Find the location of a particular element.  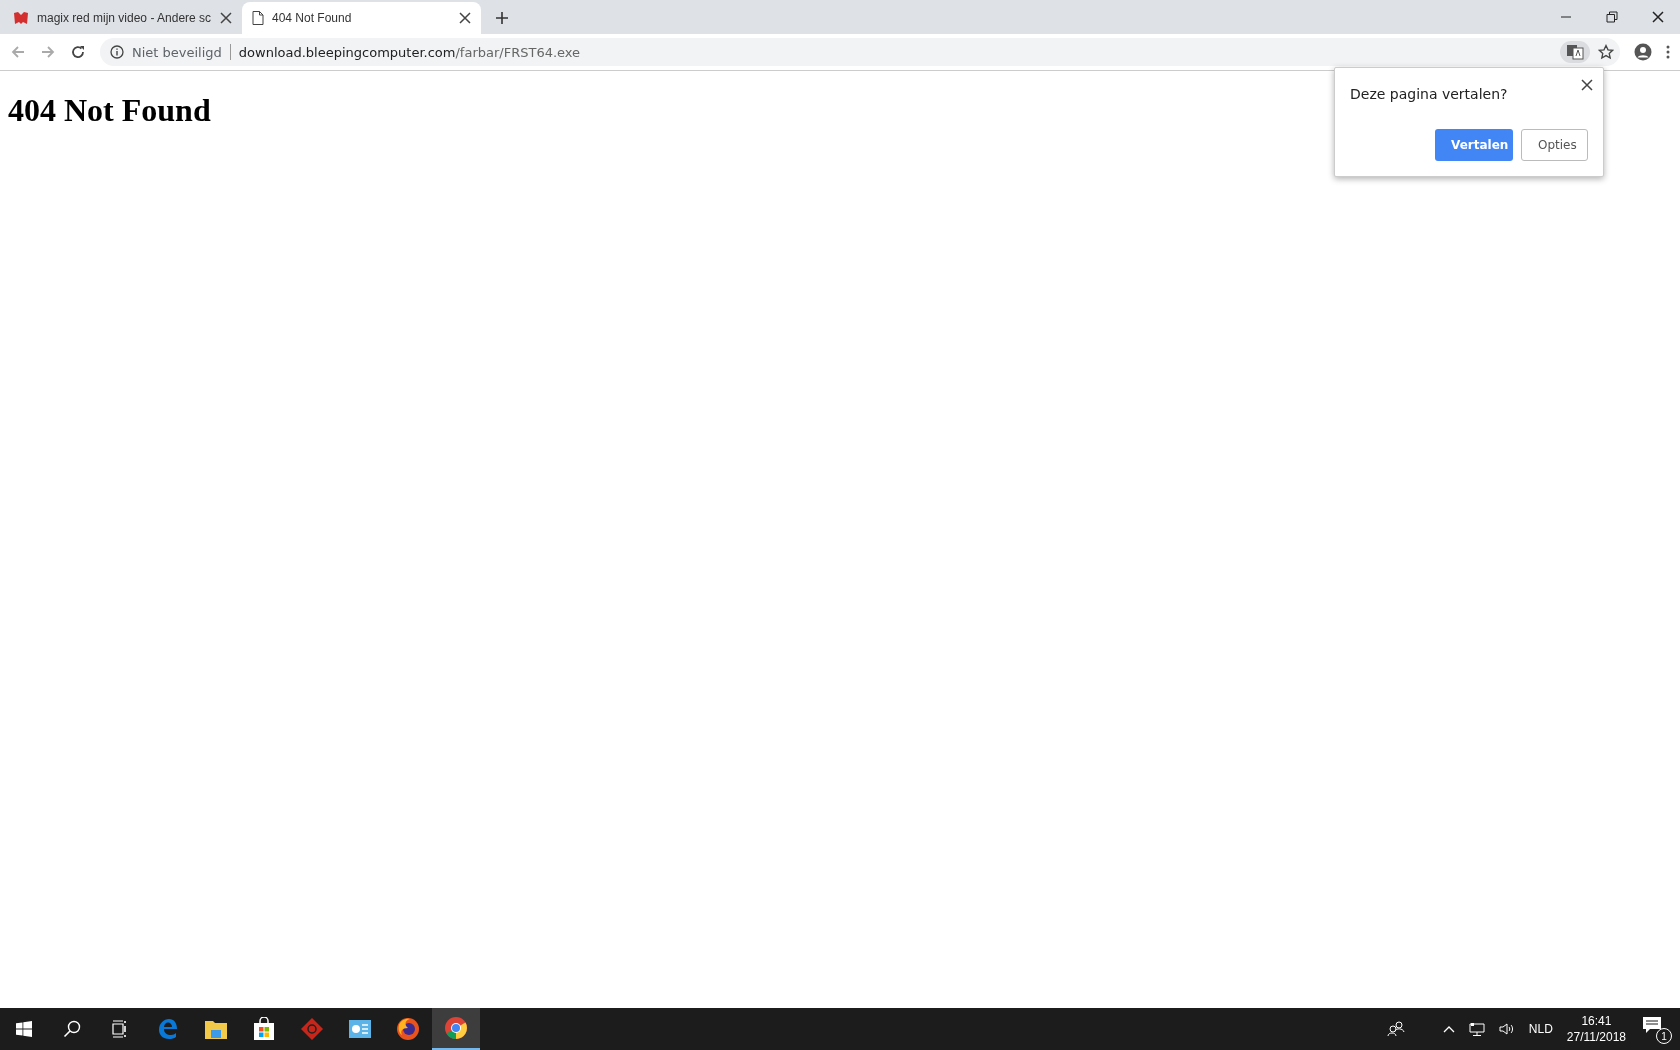

browser-tab: magix red mijn video - Andere sc is located at coordinates (122, 18).